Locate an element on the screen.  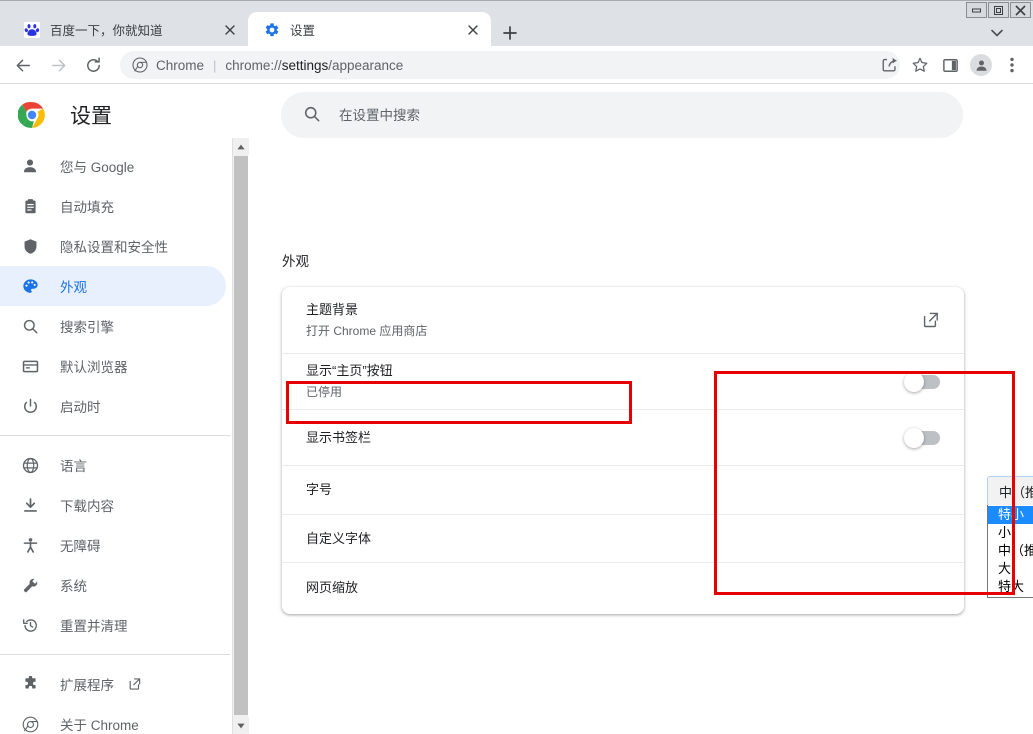
font-size-select-trigger: 中（推荐） is located at coordinates (1010, 491).